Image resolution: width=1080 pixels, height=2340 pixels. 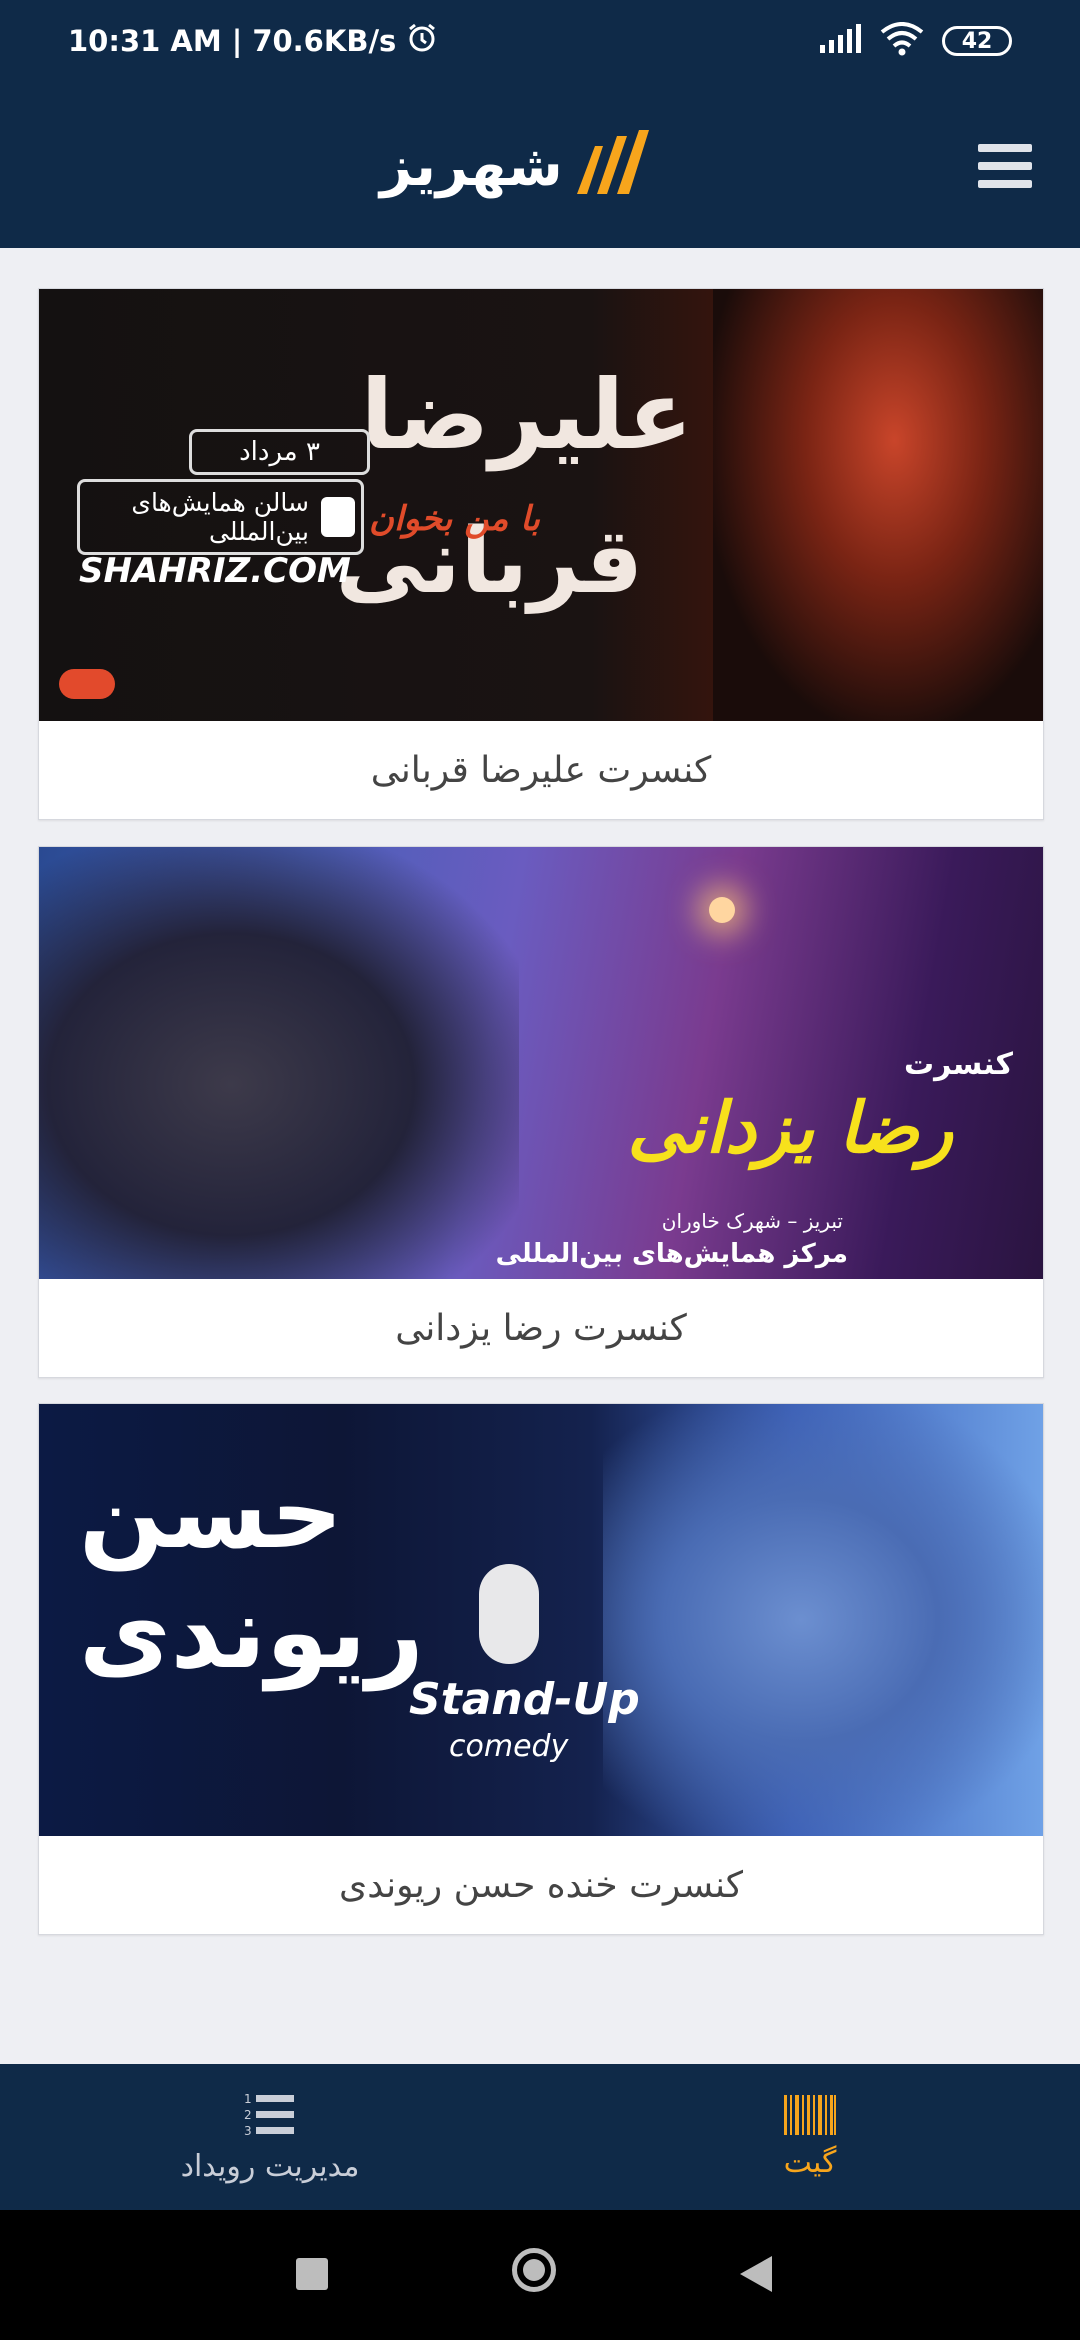 I want to click on banner-kicker: کنسرت, so click(x=958, y=1064).